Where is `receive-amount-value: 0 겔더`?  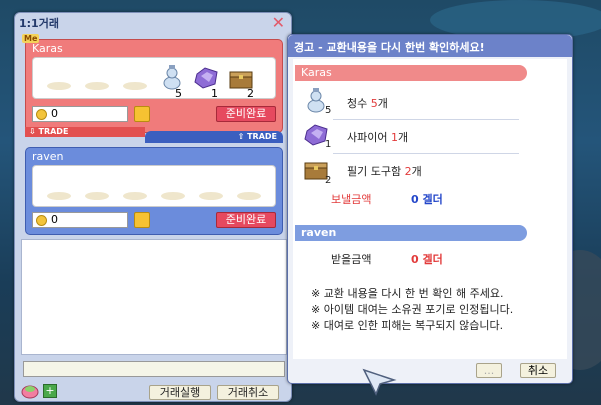 receive-amount-value: 0 겔더 is located at coordinates (427, 259).